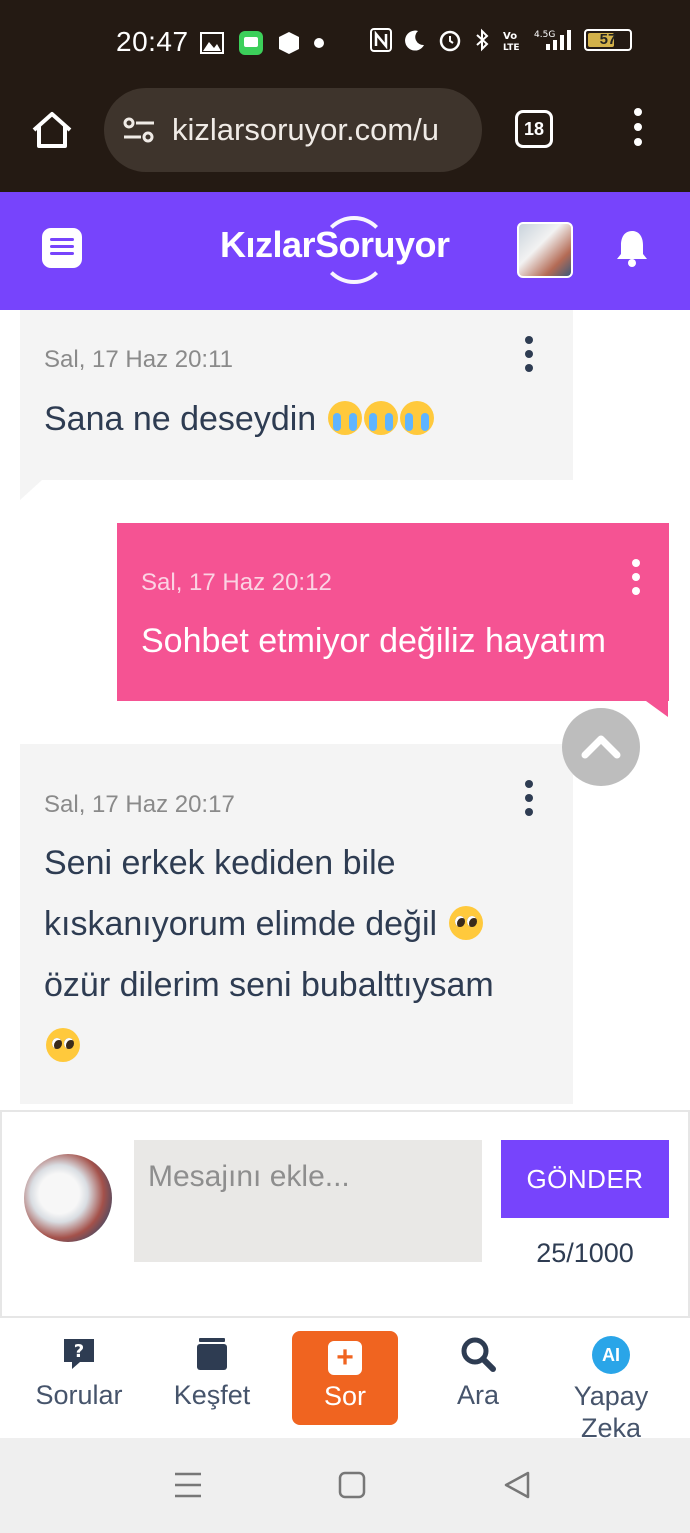 The width and height of the screenshot is (690, 1533). Describe the element at coordinates (510, 36) in the screenshot. I see `svg-text: Vo` at that location.